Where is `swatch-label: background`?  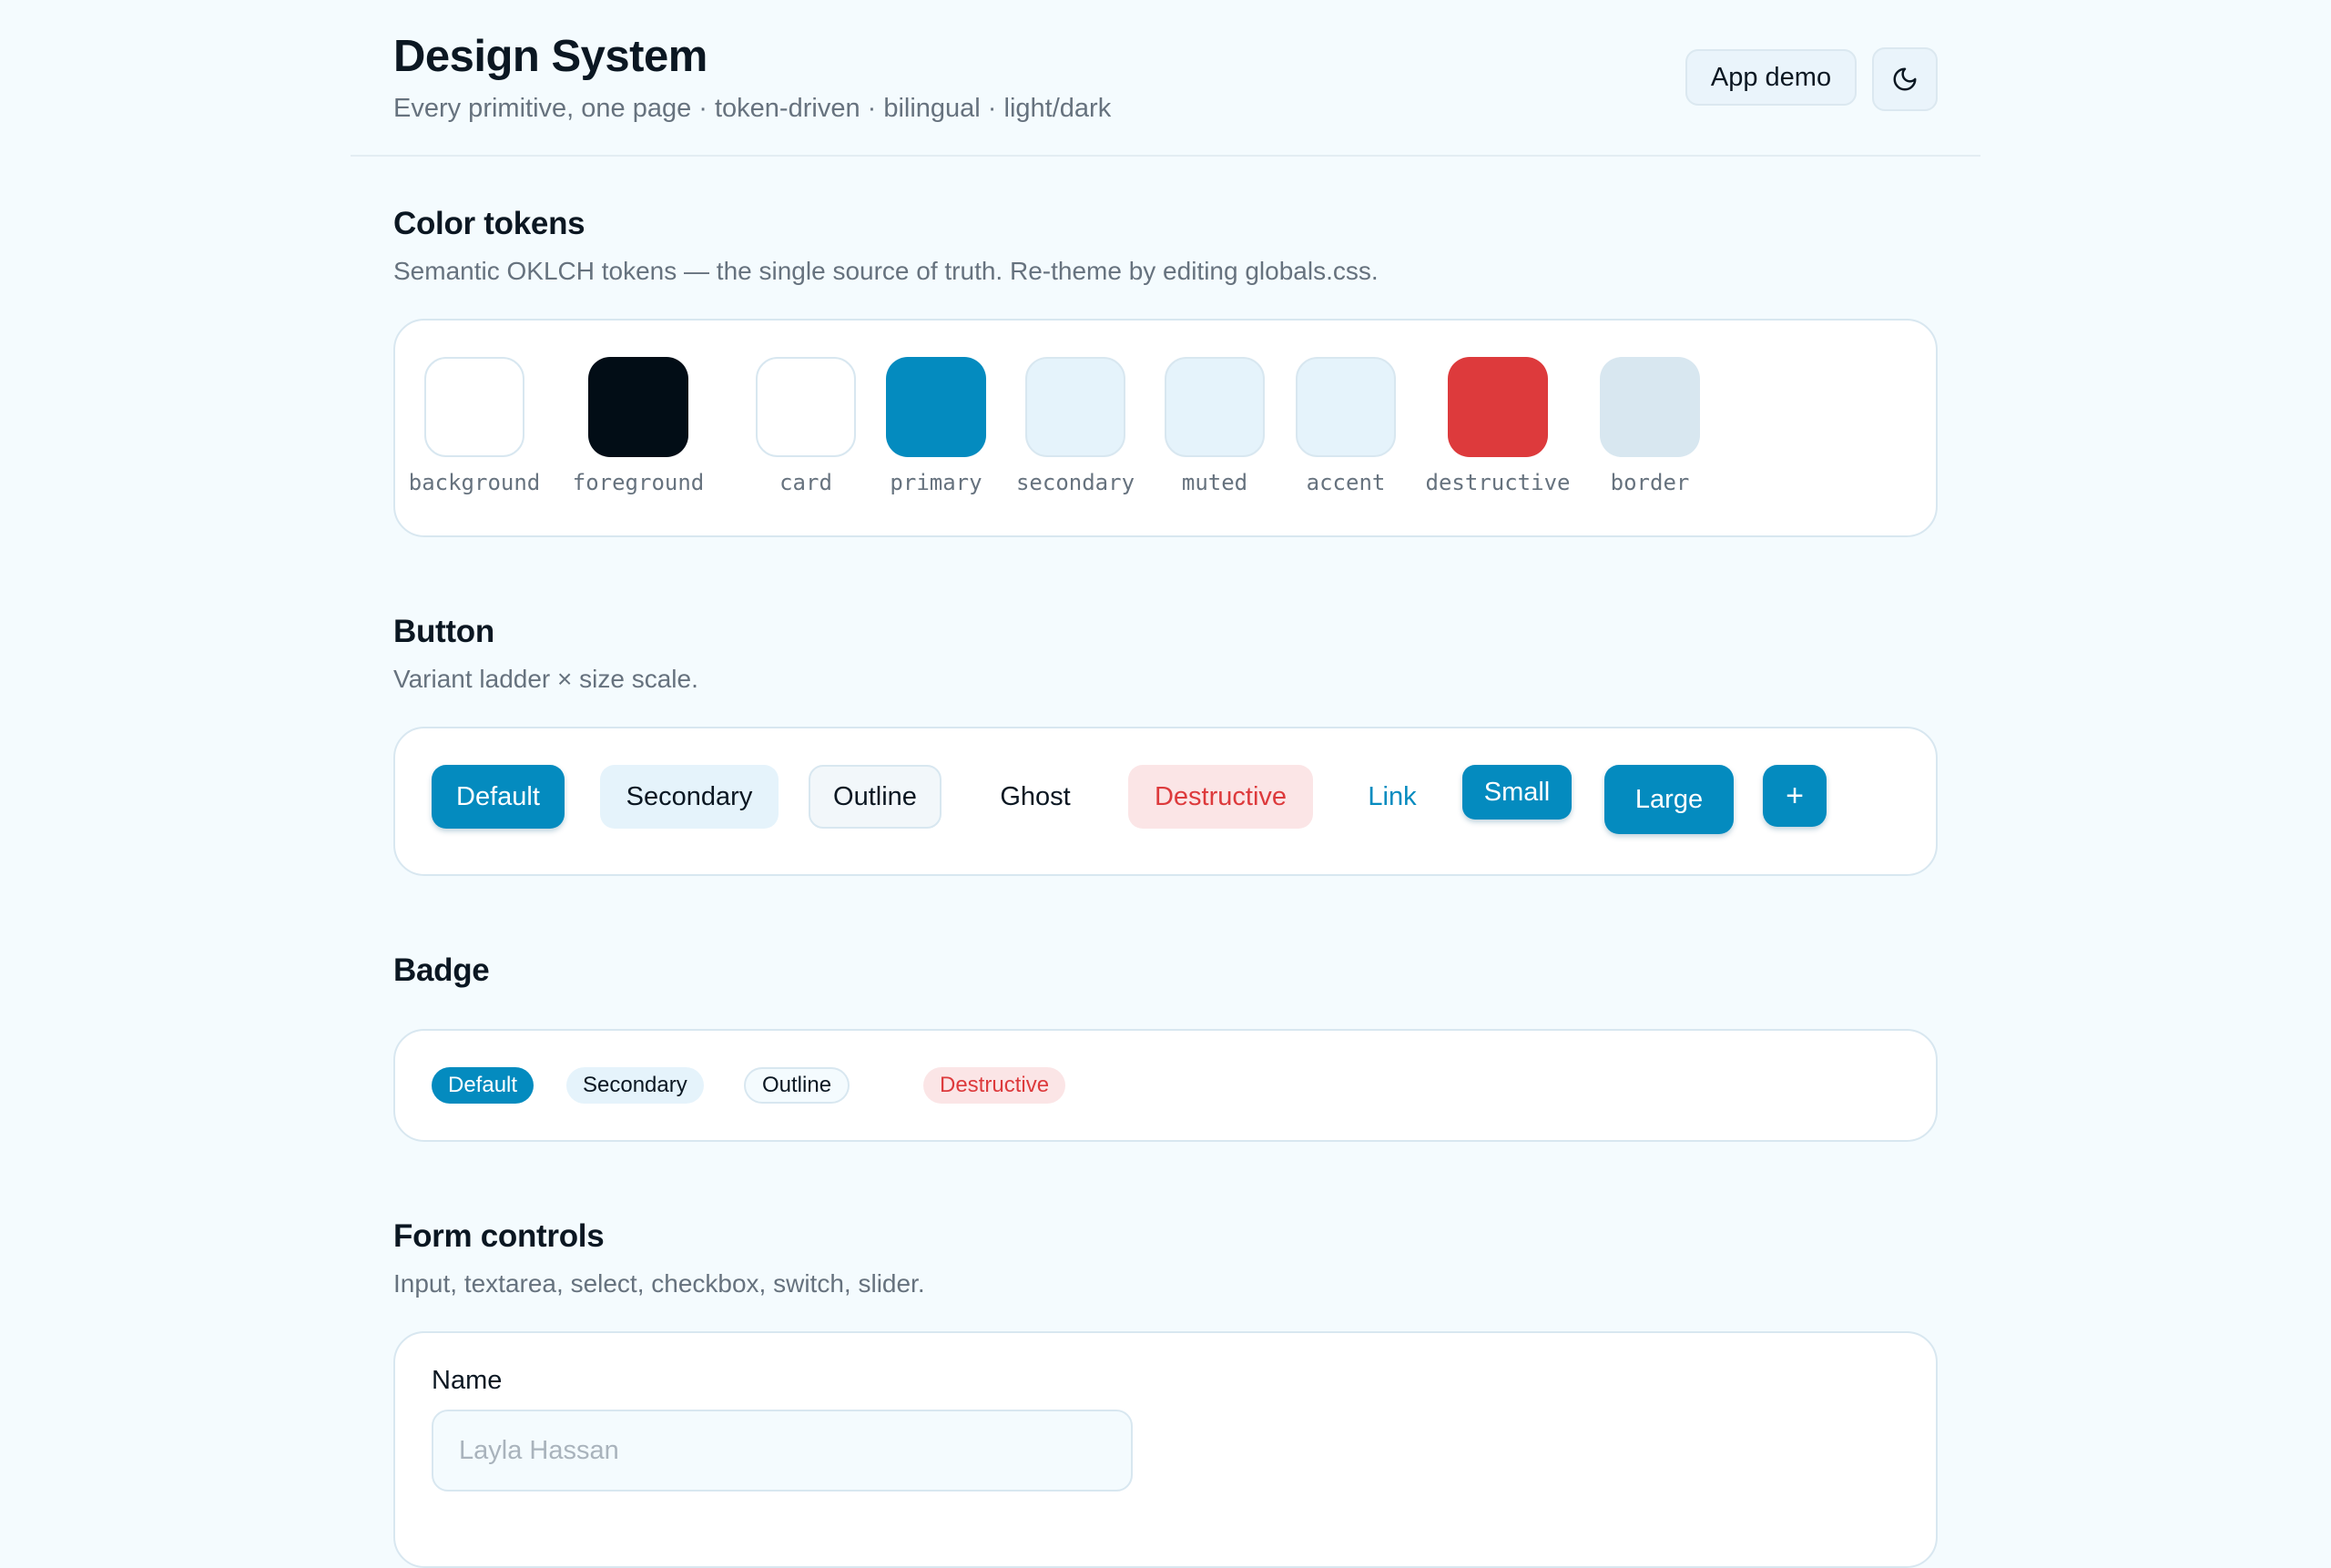 swatch-label: background is located at coordinates (474, 482).